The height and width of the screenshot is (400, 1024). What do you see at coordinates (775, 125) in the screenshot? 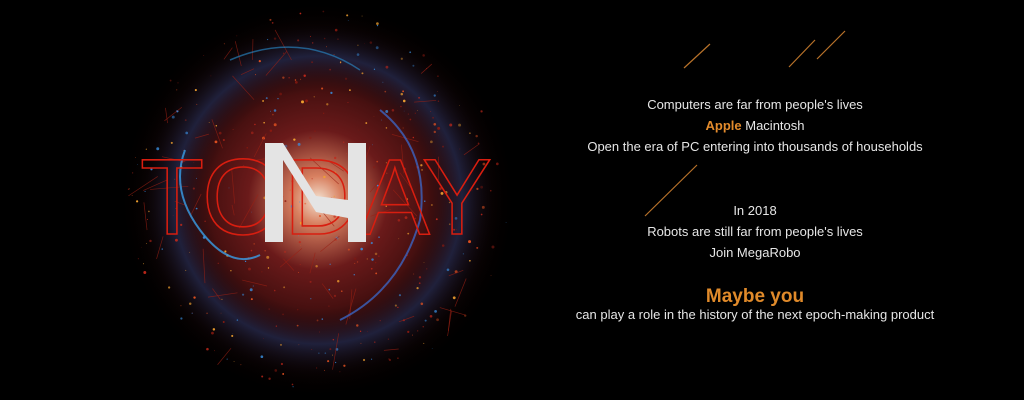
I see `macintosh-text: Macintosh` at bounding box center [775, 125].